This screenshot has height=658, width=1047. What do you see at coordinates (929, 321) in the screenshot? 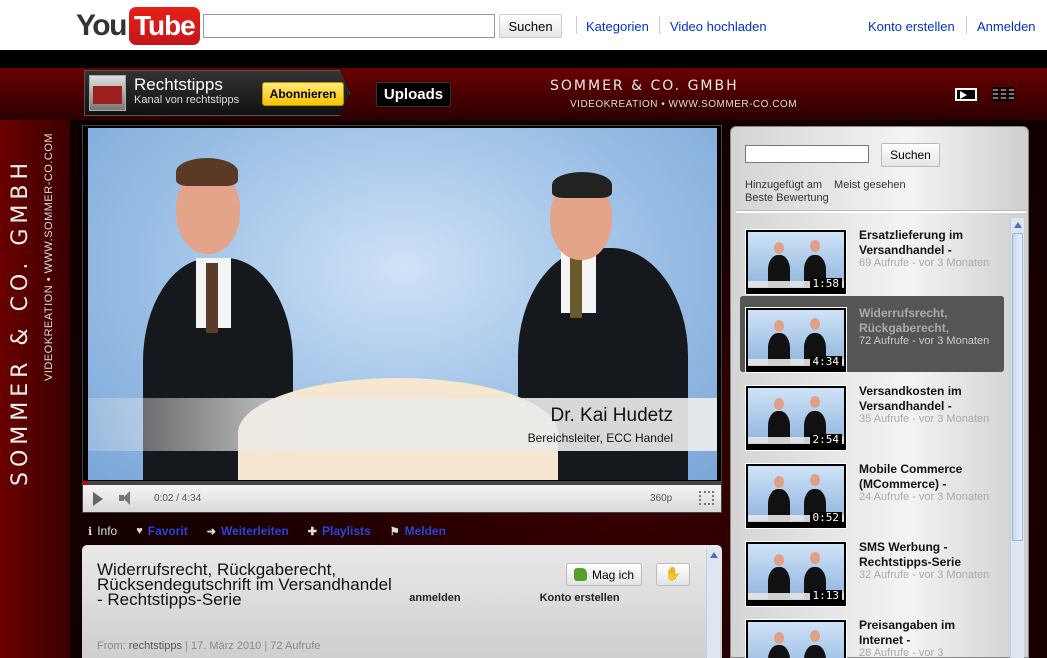
I see `video-item-title: Widerrufsrecht, Rückgaberecht,` at bounding box center [929, 321].